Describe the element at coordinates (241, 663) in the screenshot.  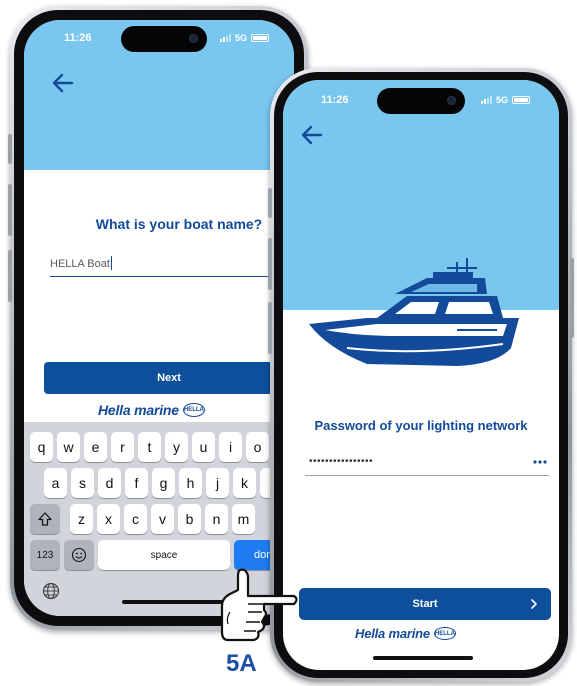
I see `step-label: 5A` at that location.